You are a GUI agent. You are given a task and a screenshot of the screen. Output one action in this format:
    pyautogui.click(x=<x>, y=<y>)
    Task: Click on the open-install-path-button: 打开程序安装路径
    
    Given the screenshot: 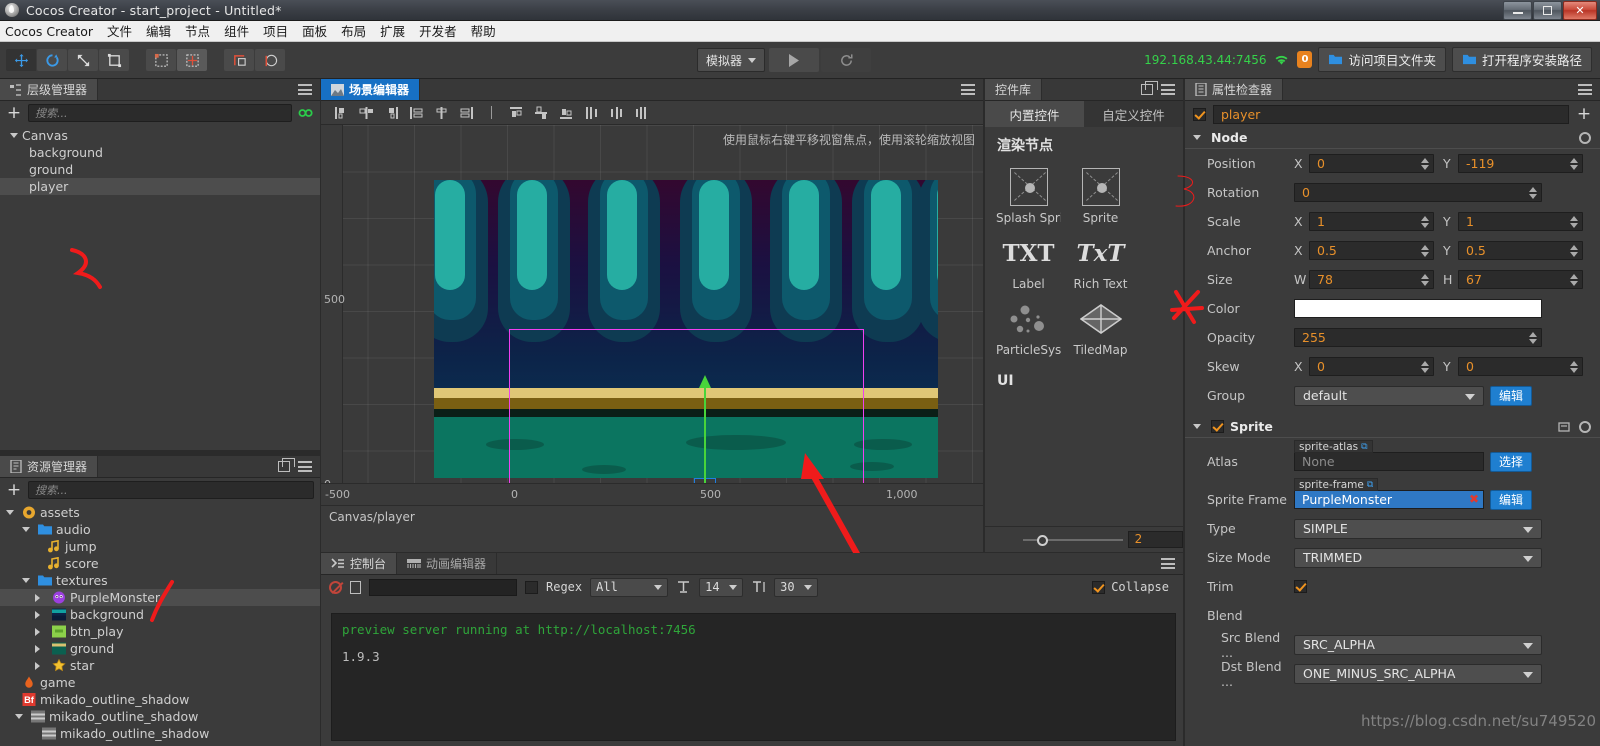 What is the action you would take?
    pyautogui.click(x=1521, y=59)
    